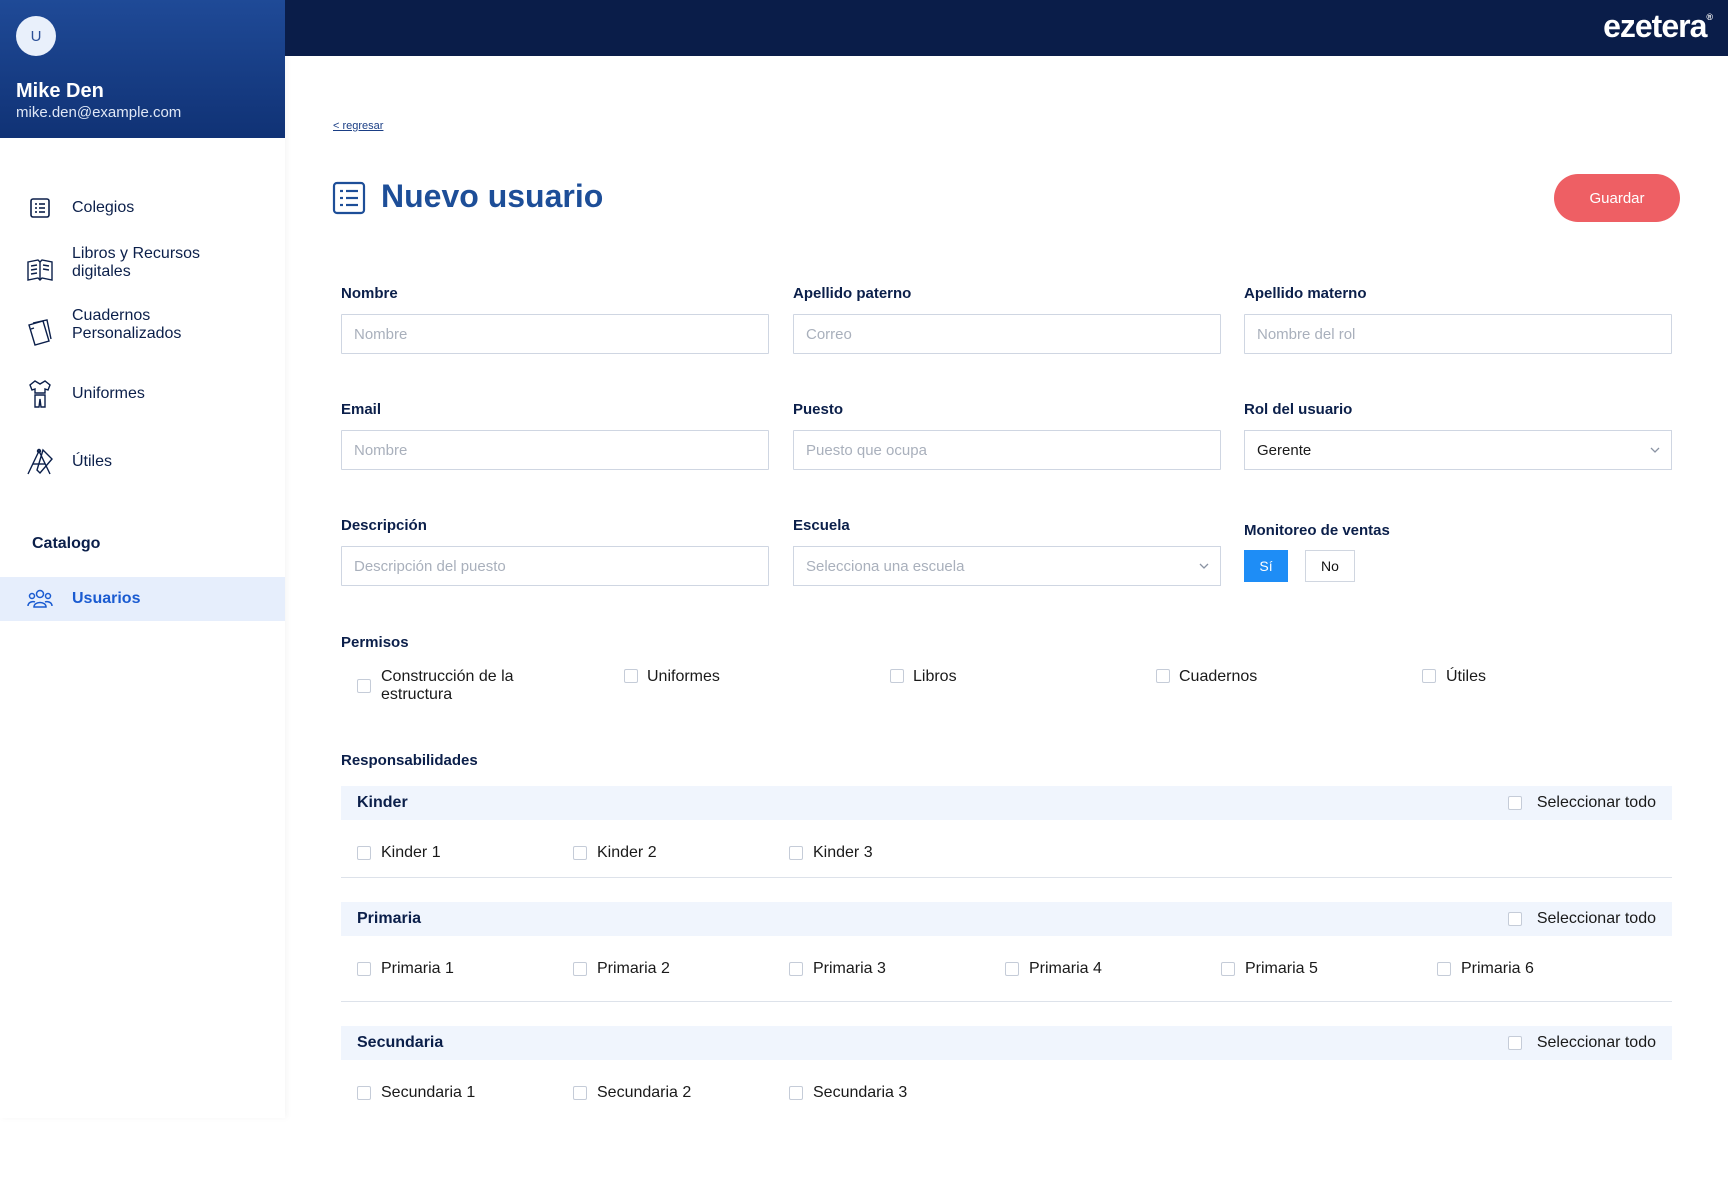 The width and height of the screenshot is (1728, 1198). Describe the element at coordinates (1281, 968) in the screenshot. I see `grade-label: Primaria 5` at that location.